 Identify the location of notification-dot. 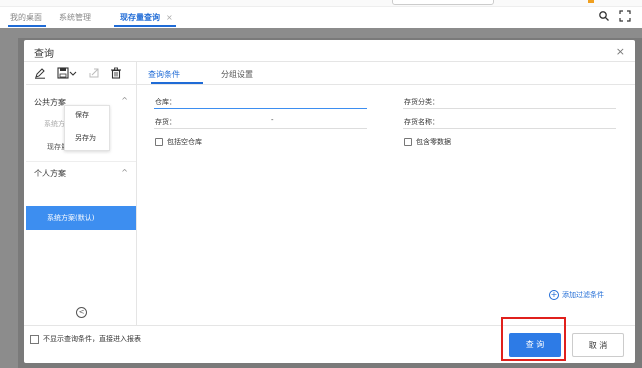
(591, 1).